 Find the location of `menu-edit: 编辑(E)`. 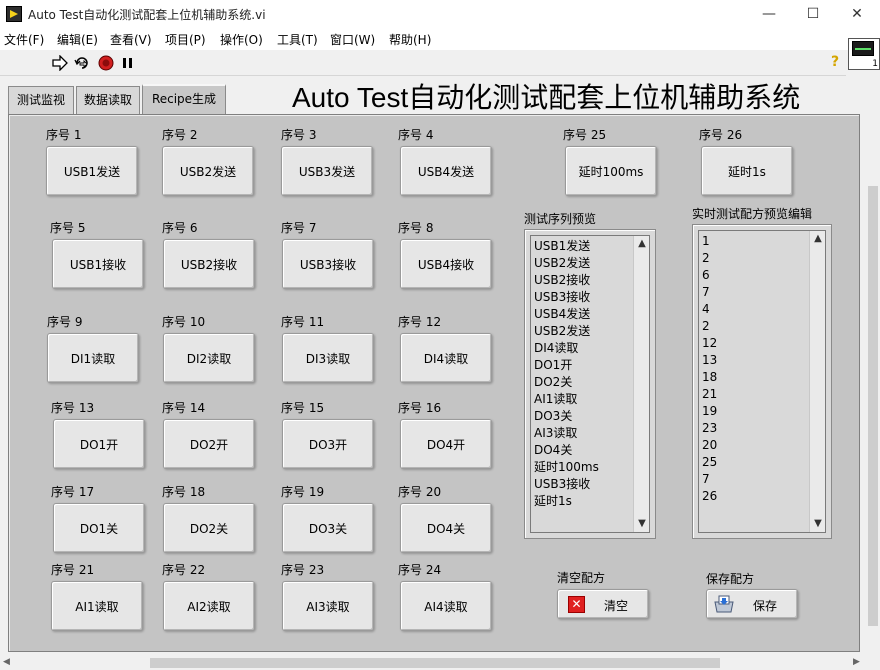

menu-edit: 编辑(E) is located at coordinates (77, 39).